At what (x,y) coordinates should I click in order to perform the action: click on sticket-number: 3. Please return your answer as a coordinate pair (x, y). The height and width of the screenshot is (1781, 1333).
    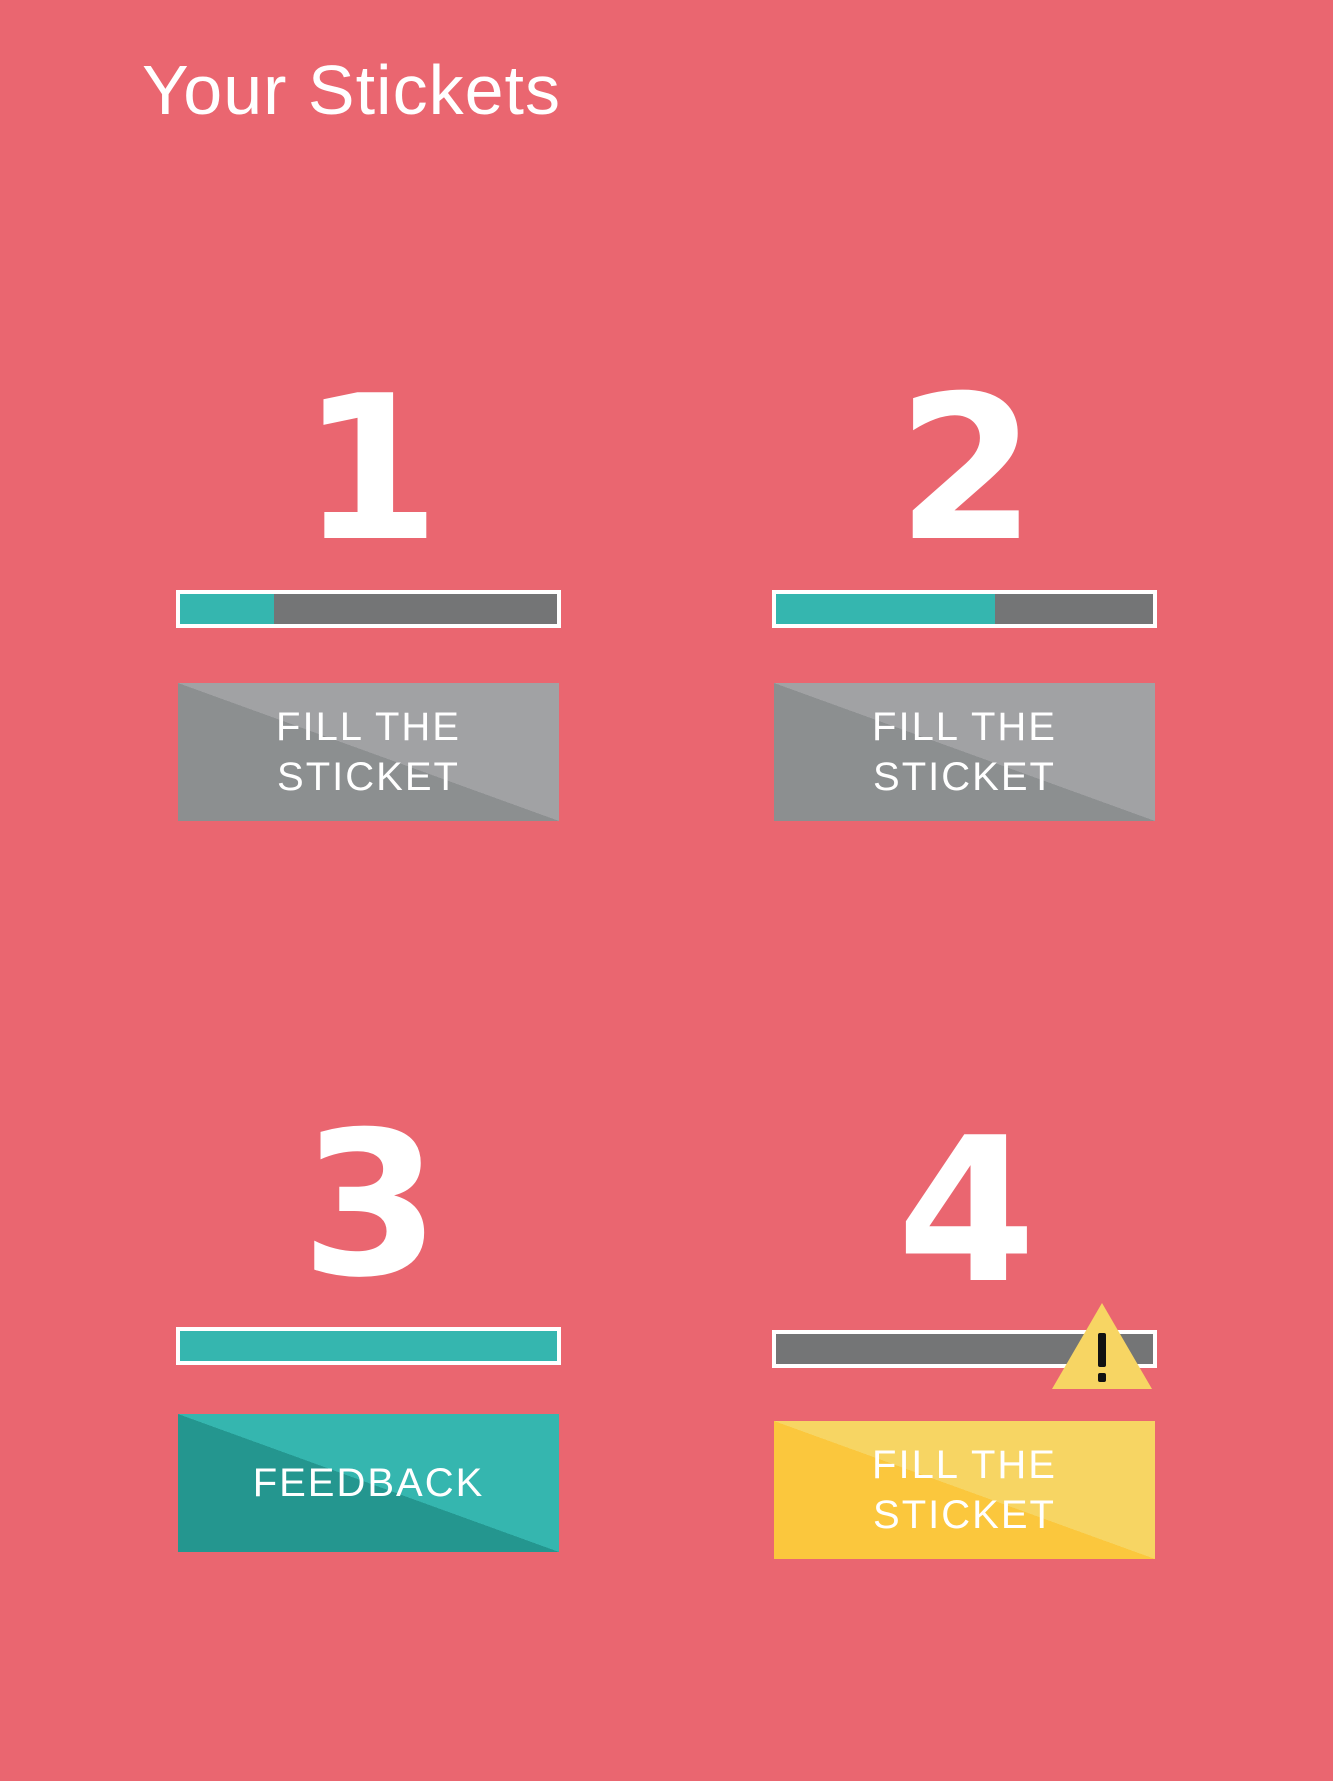
    Looking at the image, I should click on (370, 1205).